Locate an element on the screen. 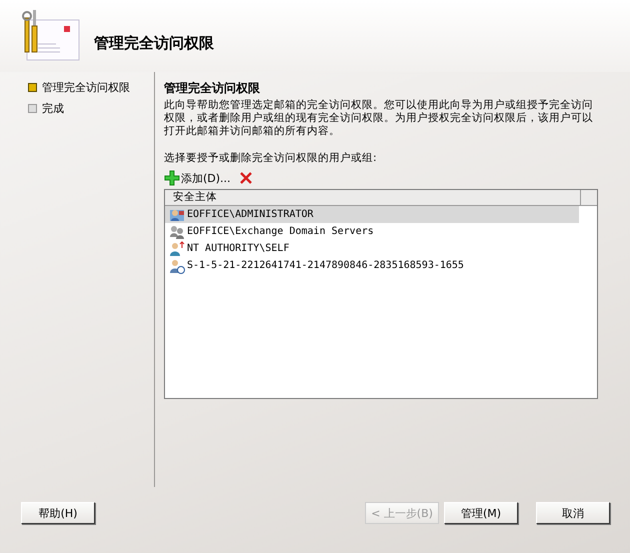  principal-name: S-1-5-21-2212641741-2147890846-2835168593-1655 is located at coordinates (325, 265).